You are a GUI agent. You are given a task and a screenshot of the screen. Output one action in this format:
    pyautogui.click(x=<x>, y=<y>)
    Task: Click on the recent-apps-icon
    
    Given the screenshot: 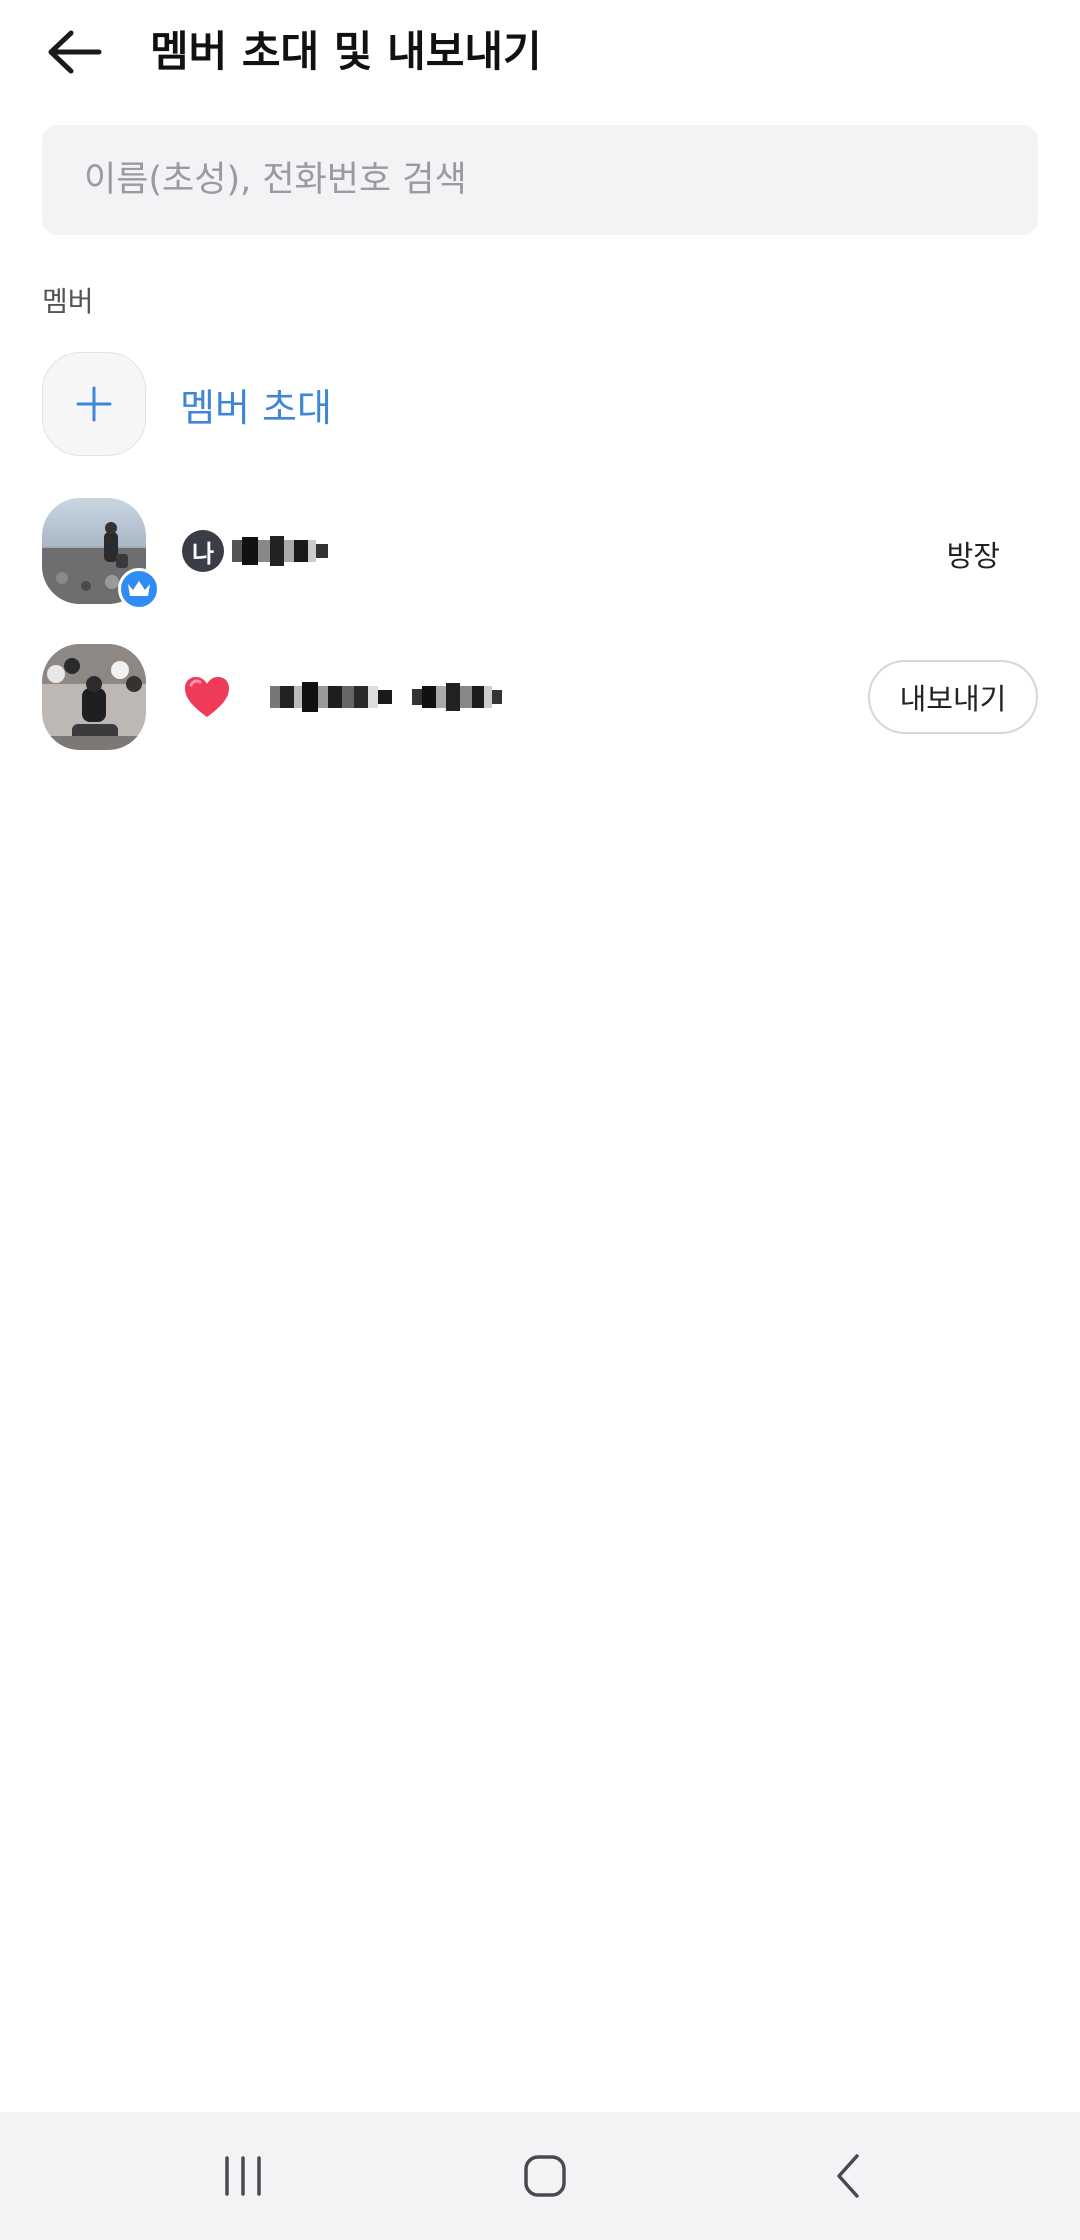 What is the action you would take?
    pyautogui.click(x=243, y=2176)
    